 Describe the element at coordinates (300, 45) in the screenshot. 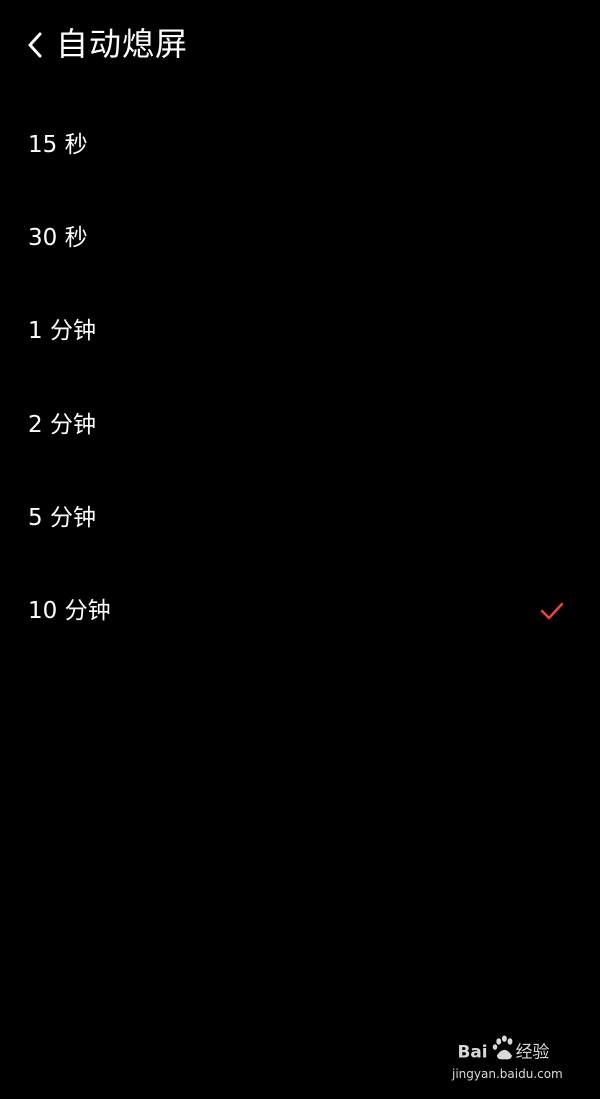

I see `header-bar: 自动熄屏` at that location.